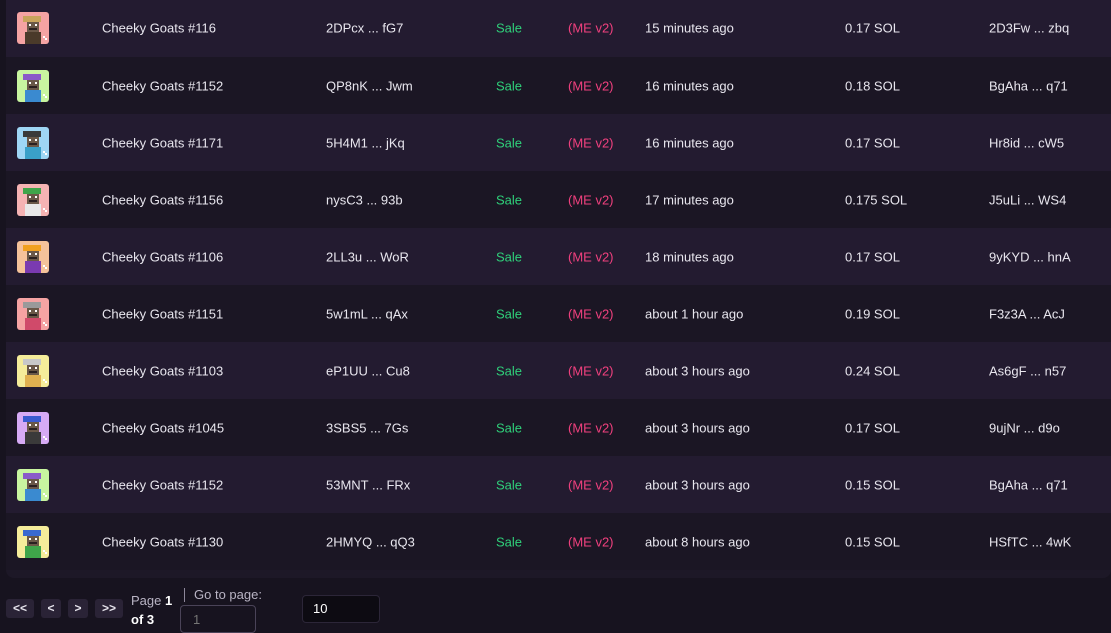 The image size is (1111, 633). What do you see at coordinates (369, 85) in the screenshot?
I see `mint-address: QP8nK ... Jwm` at bounding box center [369, 85].